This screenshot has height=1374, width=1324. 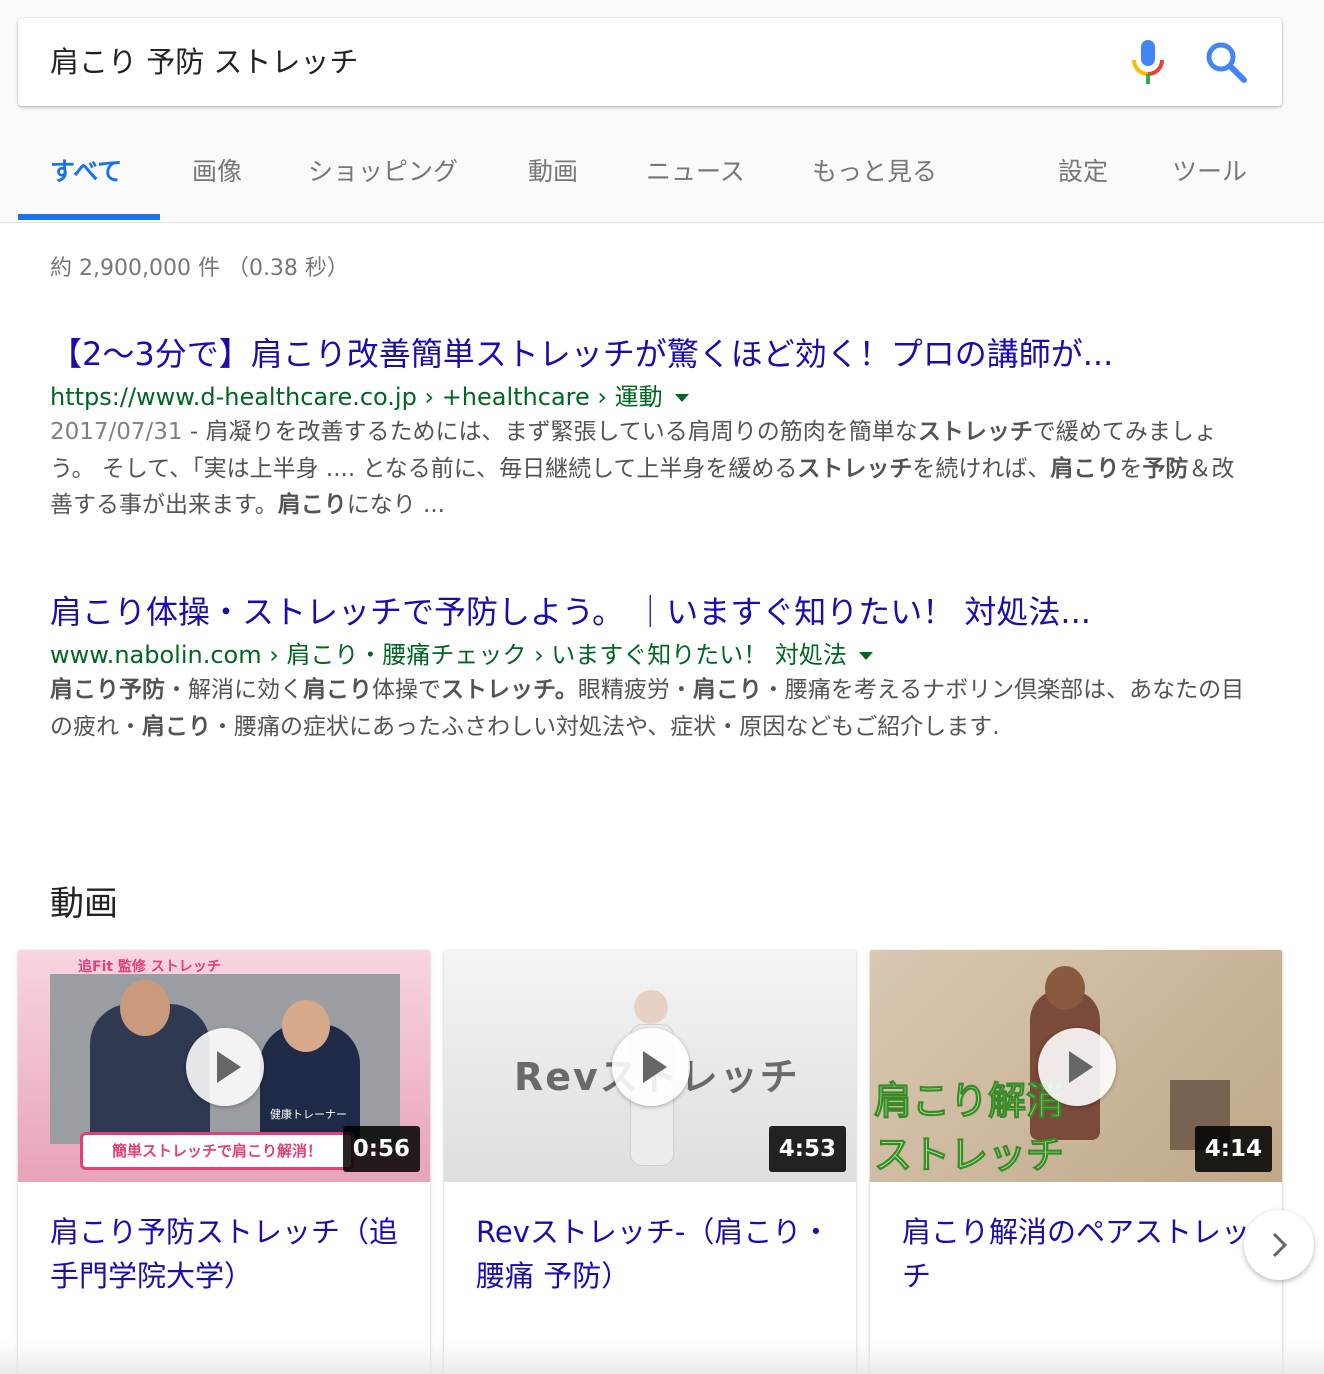 I want to click on snippet-highlight: 肩こり予防, so click(x=107, y=690).